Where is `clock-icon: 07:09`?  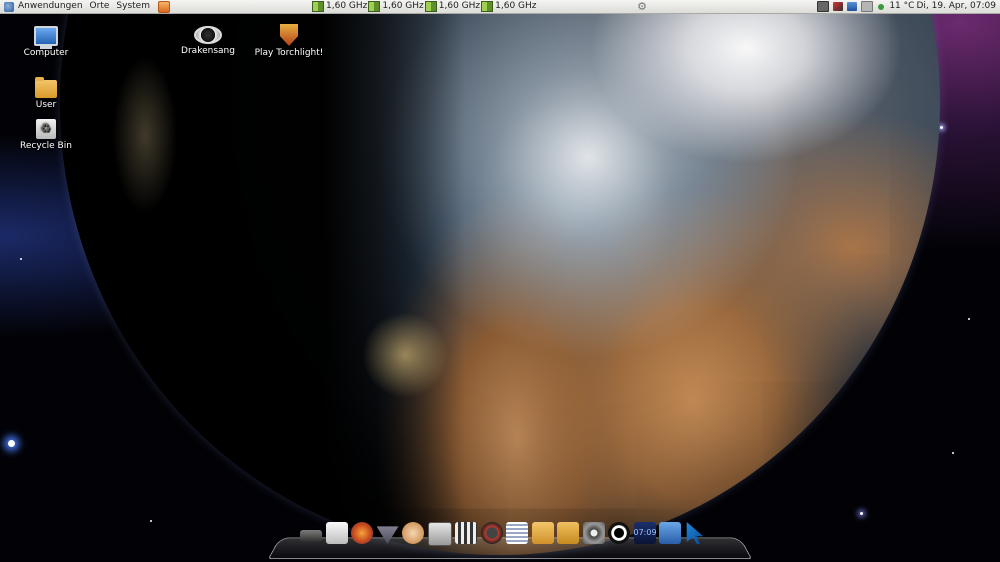
clock-icon: 07:09 is located at coordinates (645, 533).